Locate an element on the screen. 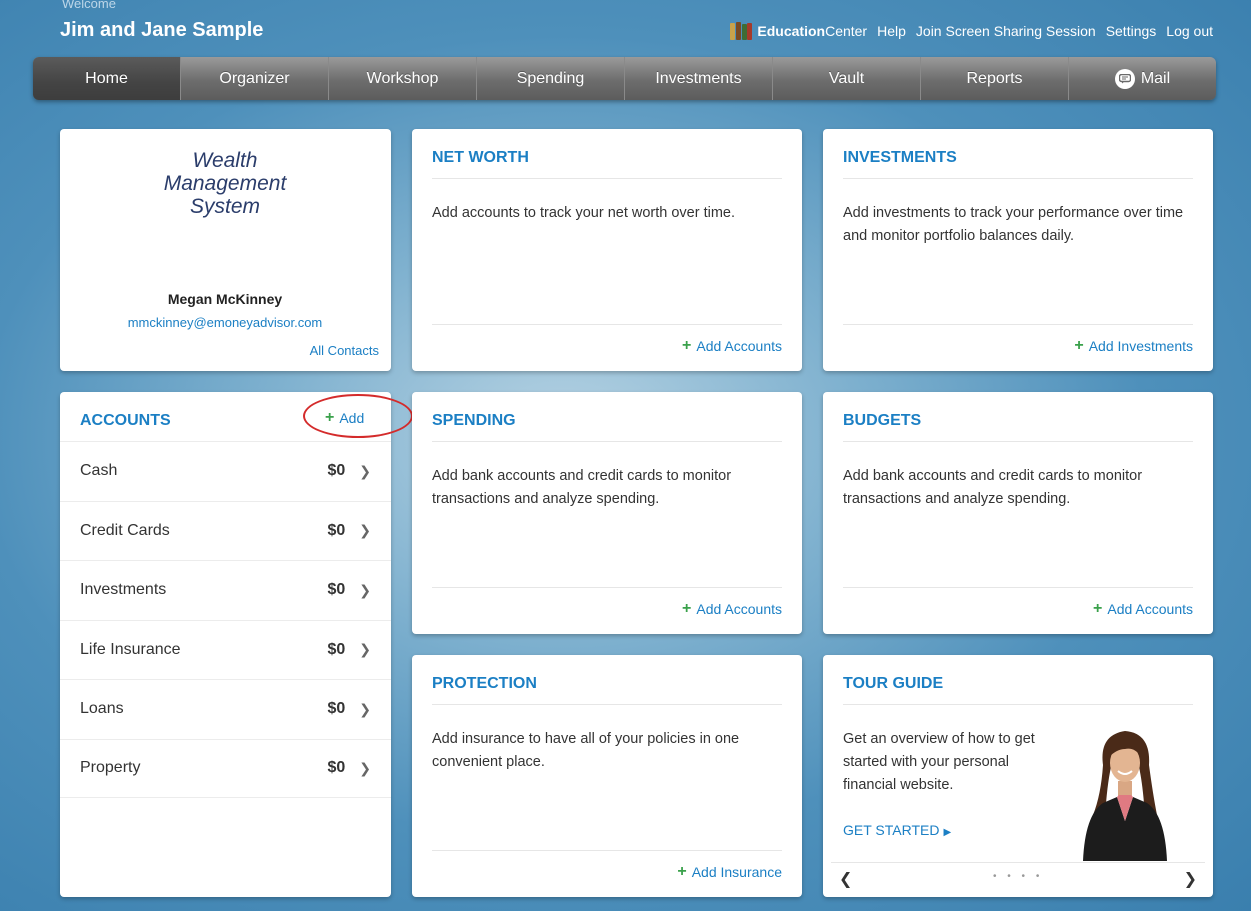 The image size is (1251, 911). education-center-link: Education Center is located at coordinates (798, 31).